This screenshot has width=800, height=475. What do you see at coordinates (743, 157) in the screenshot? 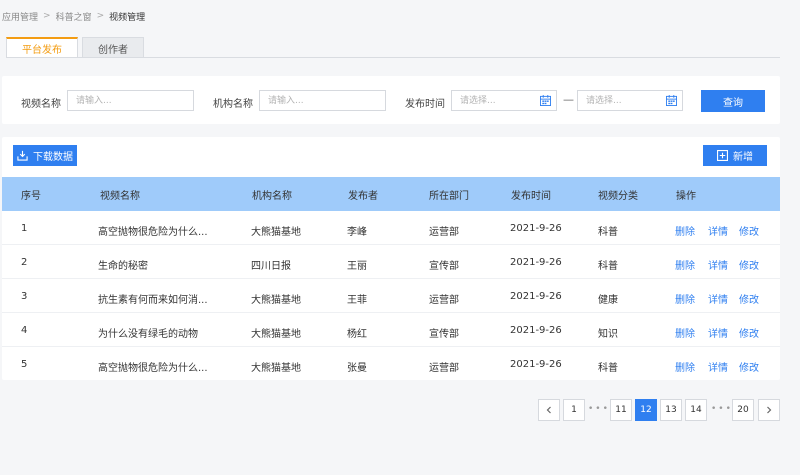
I see `add-label: 新增` at bounding box center [743, 157].